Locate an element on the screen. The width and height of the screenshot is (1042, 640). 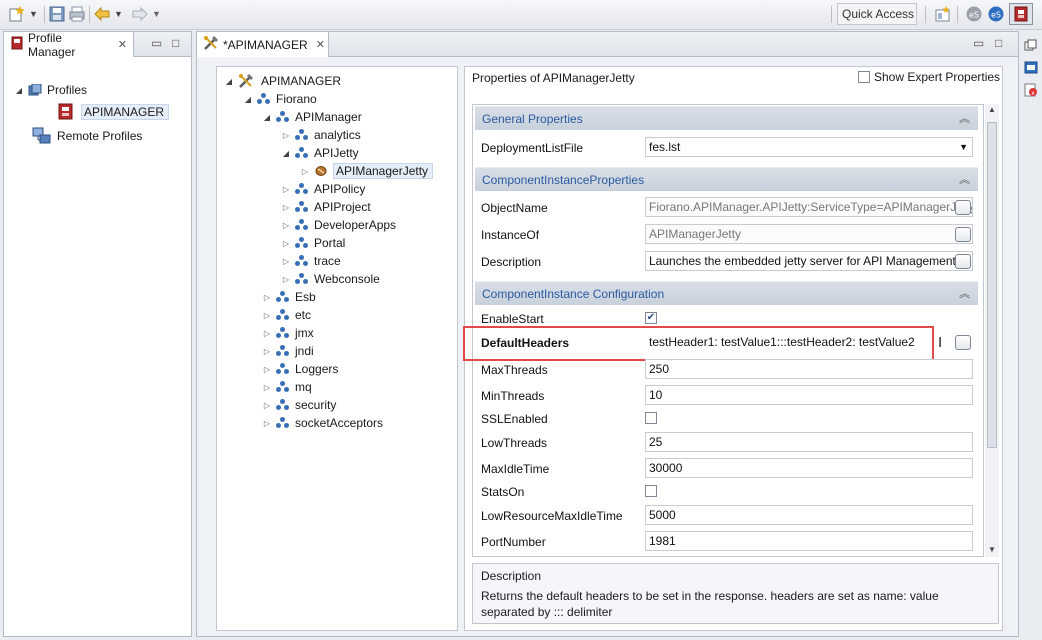
properties-scrollbar: ▲ ▼ is located at coordinates (992, 330).